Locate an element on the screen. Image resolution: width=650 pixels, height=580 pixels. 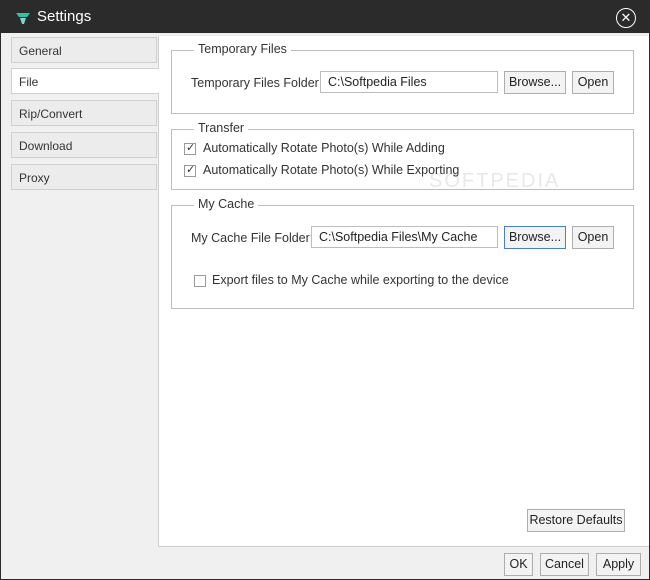
export-to-cache-checkbox is located at coordinates (200, 281).